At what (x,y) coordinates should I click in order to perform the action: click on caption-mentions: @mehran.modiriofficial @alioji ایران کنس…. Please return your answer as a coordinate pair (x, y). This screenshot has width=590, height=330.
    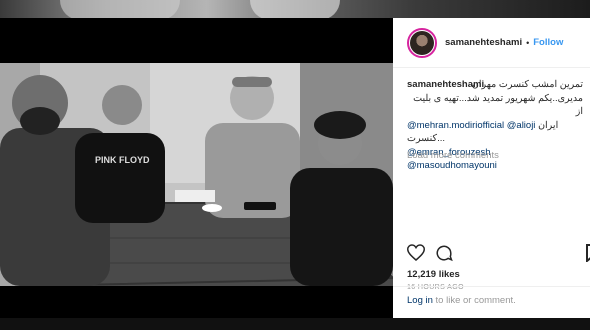
    Looking at the image, I should click on (495, 146).